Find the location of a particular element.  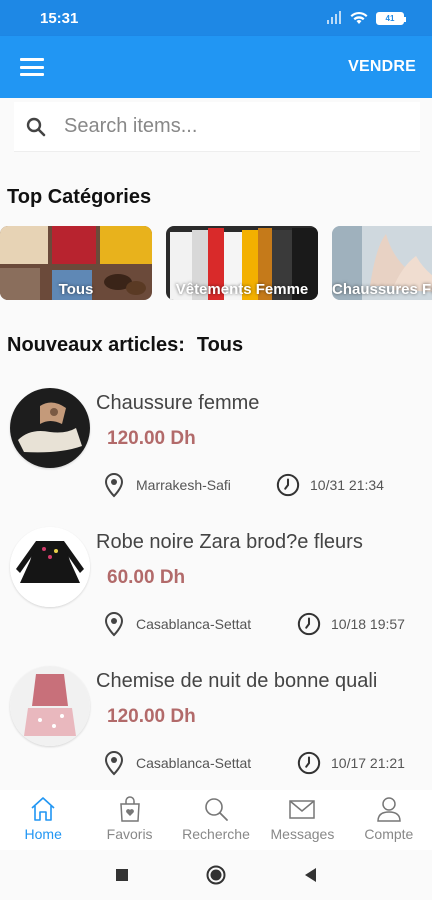

nav-favoris: Favoris is located at coordinates (129, 820).